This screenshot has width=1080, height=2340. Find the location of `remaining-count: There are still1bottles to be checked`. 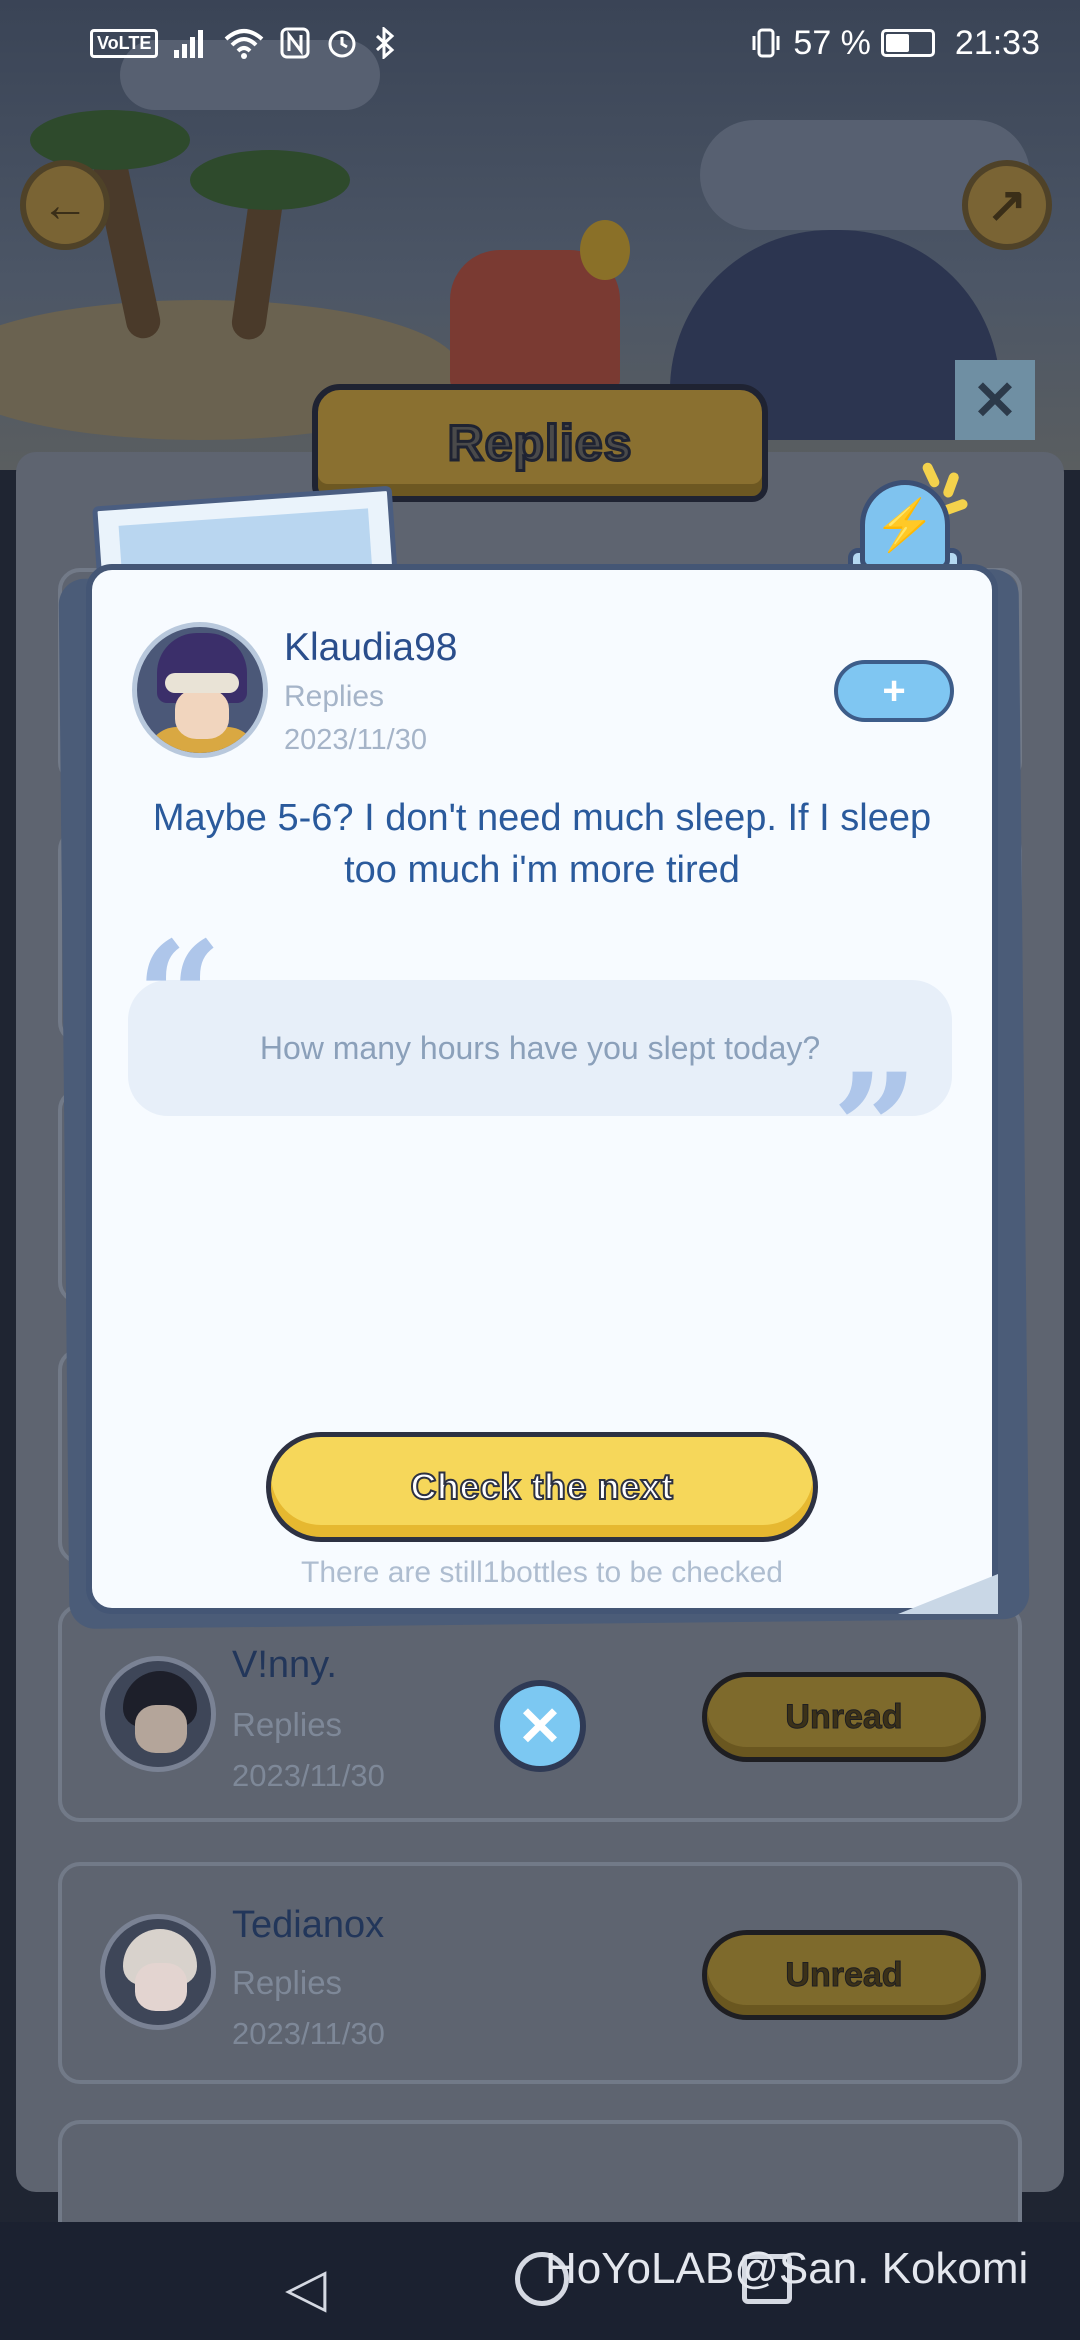

remaining-count: There are still1bottles to be checked is located at coordinates (542, 1572).